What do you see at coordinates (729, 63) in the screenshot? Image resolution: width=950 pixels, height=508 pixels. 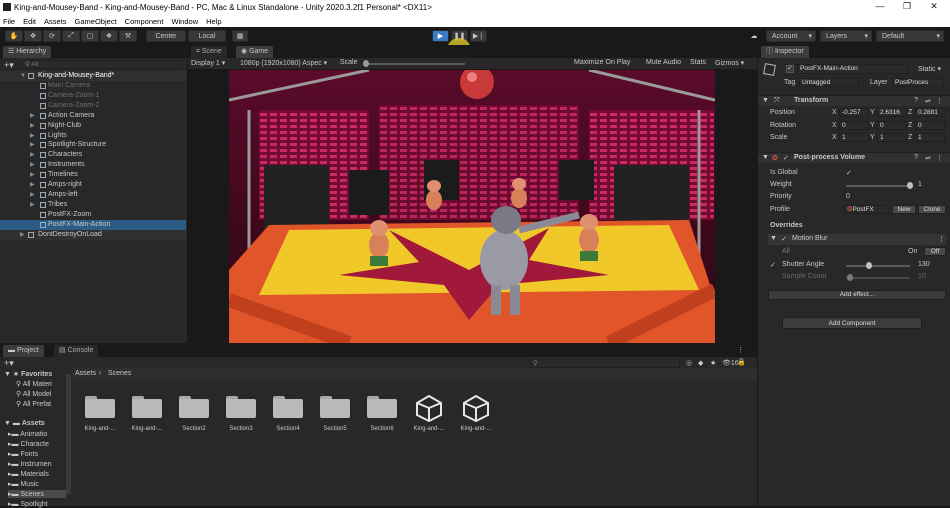 I see `gizmos-dropdown: Gizmos ▾` at bounding box center [729, 63].